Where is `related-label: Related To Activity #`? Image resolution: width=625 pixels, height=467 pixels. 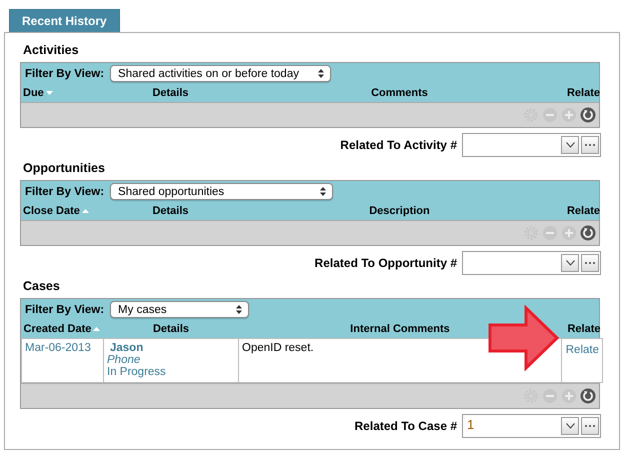
related-label: Related To Activity # is located at coordinates (398, 145).